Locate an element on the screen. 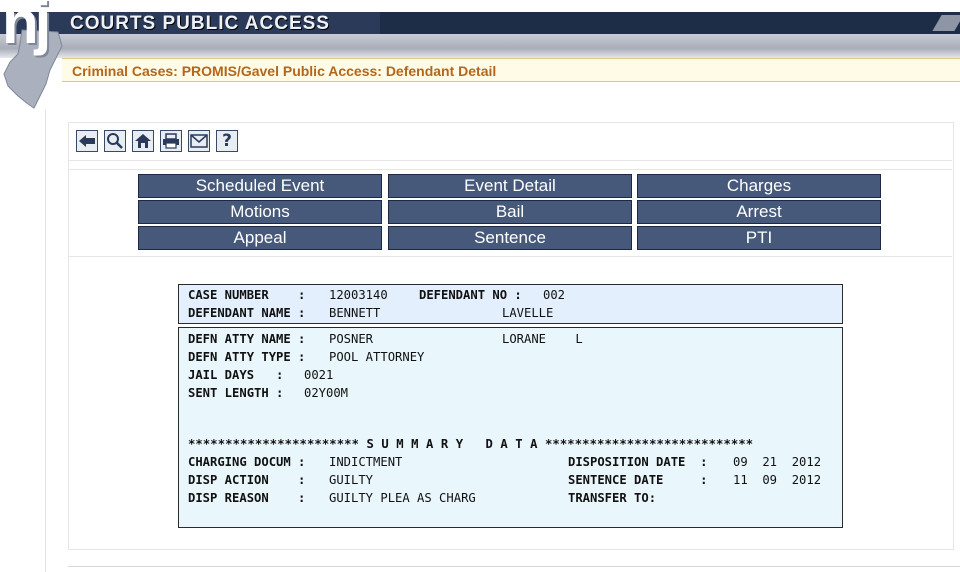  charges-button: Charges is located at coordinates (759, 186).